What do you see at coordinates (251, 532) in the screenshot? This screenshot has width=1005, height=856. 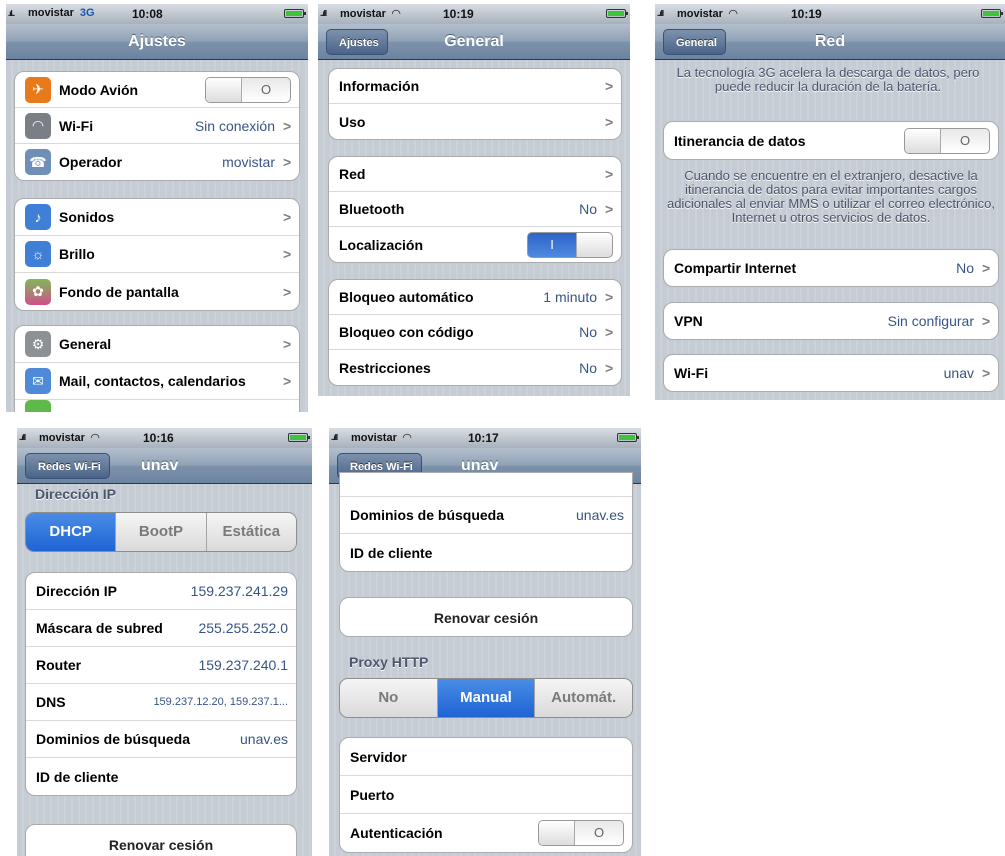 I see `segment-static: Estática` at bounding box center [251, 532].